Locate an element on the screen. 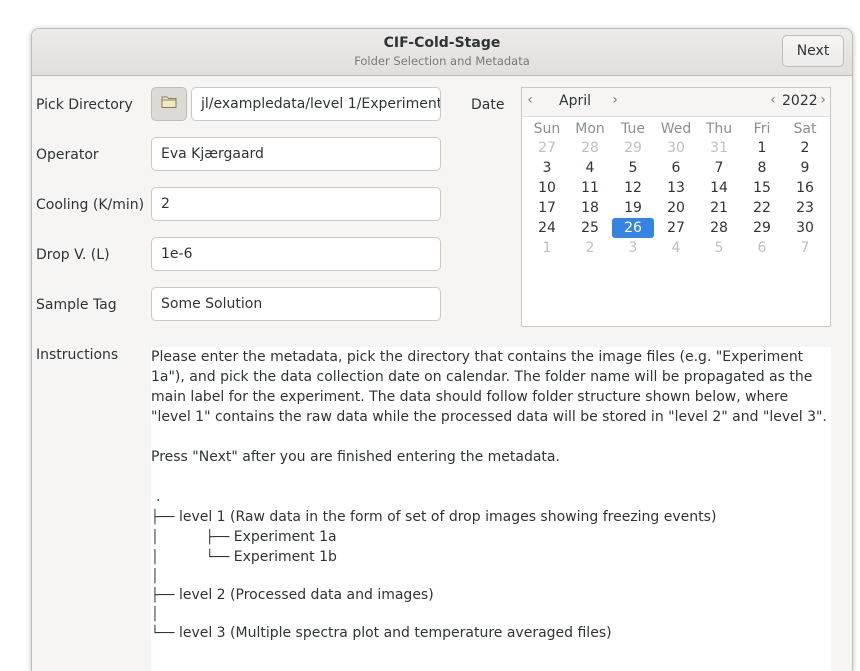 This screenshot has height=671, width=860. tree-item-level2: ├── level 2 (Processed data and images) is located at coordinates (292, 595).